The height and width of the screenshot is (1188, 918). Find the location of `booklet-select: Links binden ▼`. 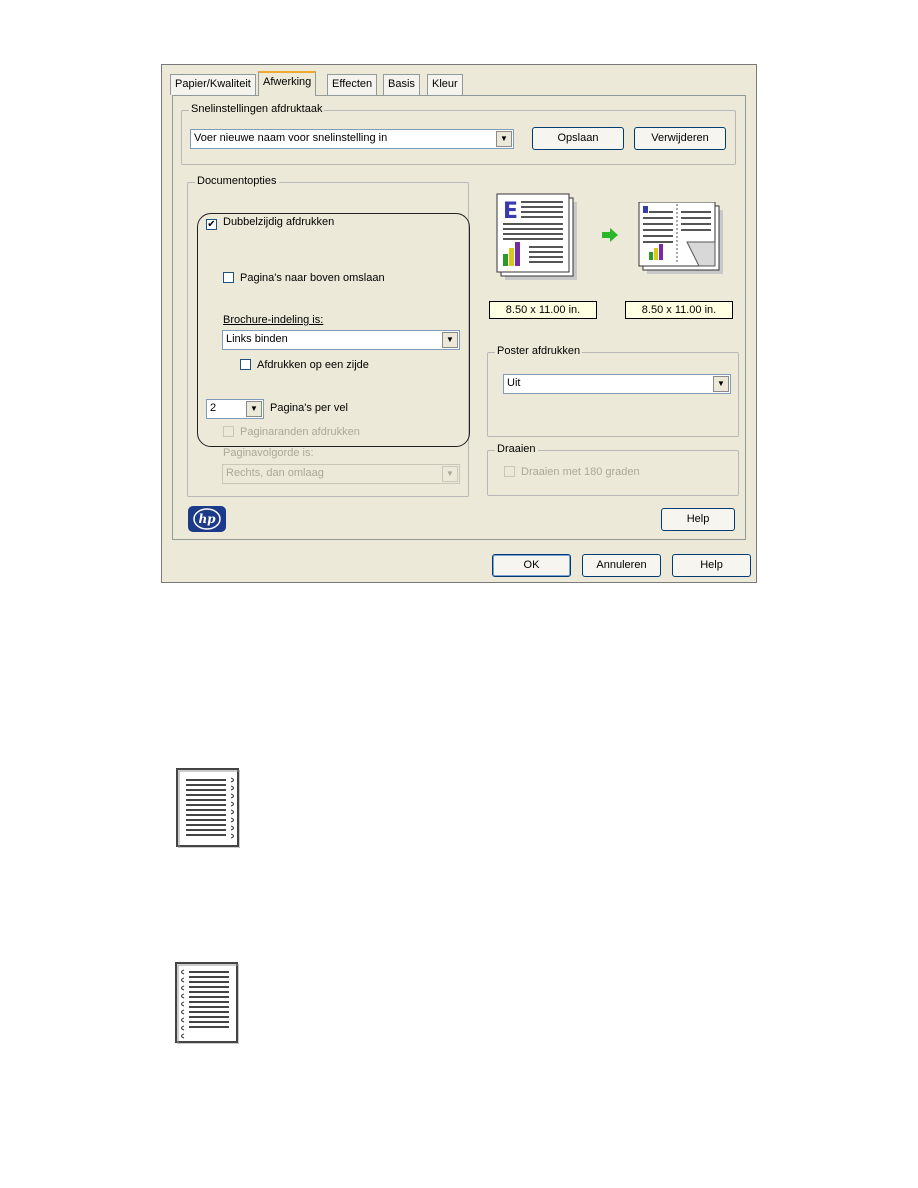

booklet-select: Links binden ▼ is located at coordinates (341, 340).